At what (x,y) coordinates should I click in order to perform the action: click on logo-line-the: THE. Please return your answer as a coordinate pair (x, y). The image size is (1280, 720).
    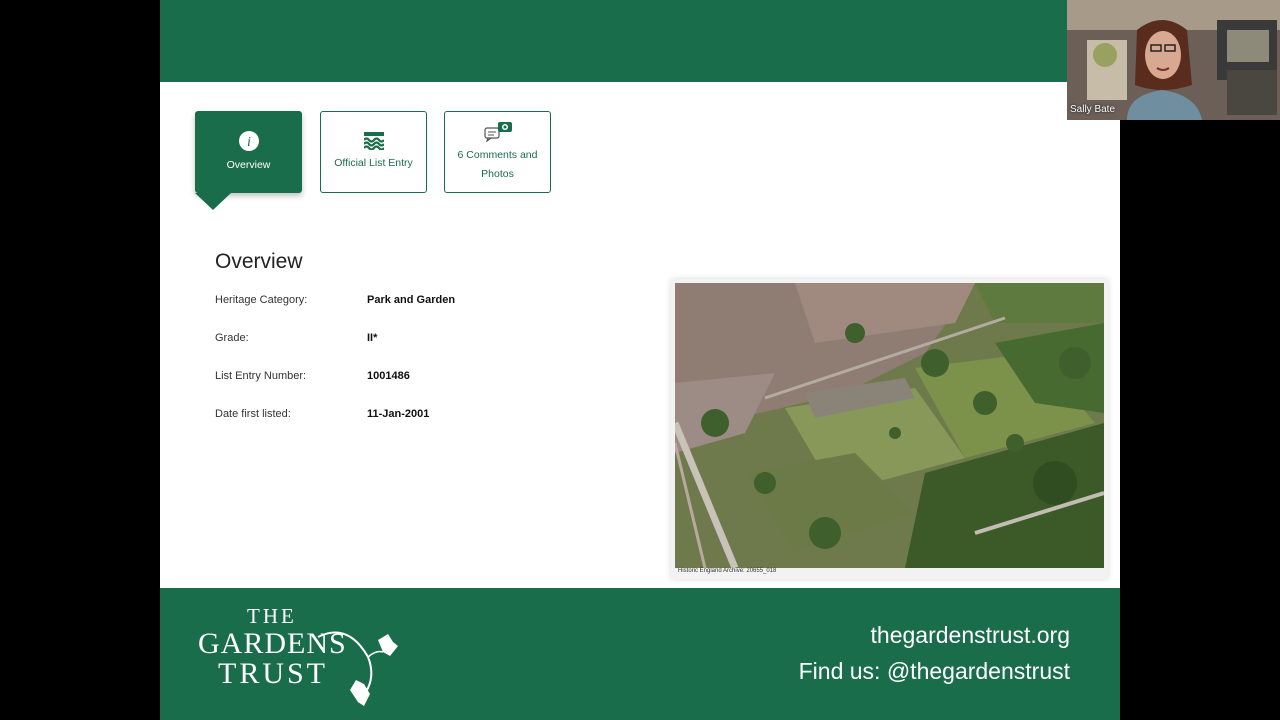
    Looking at the image, I should click on (272, 616).